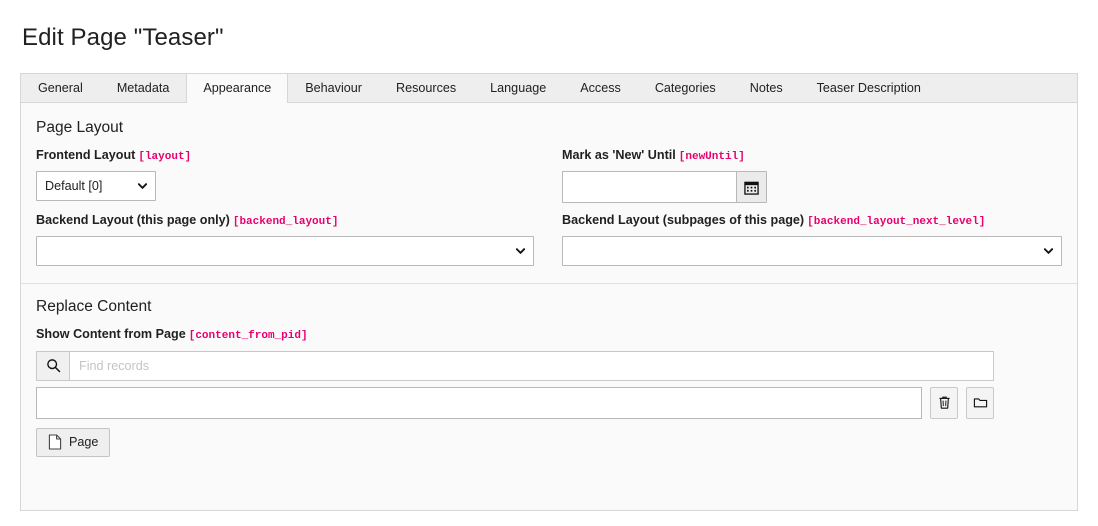  I want to click on calendar-picker-button, so click(751, 187).